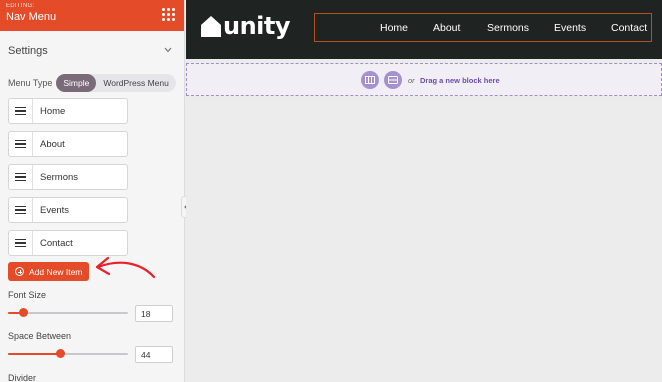  What do you see at coordinates (92, 15) in the screenshot?
I see `sidebar-header: EDITING: Nav Menu` at bounding box center [92, 15].